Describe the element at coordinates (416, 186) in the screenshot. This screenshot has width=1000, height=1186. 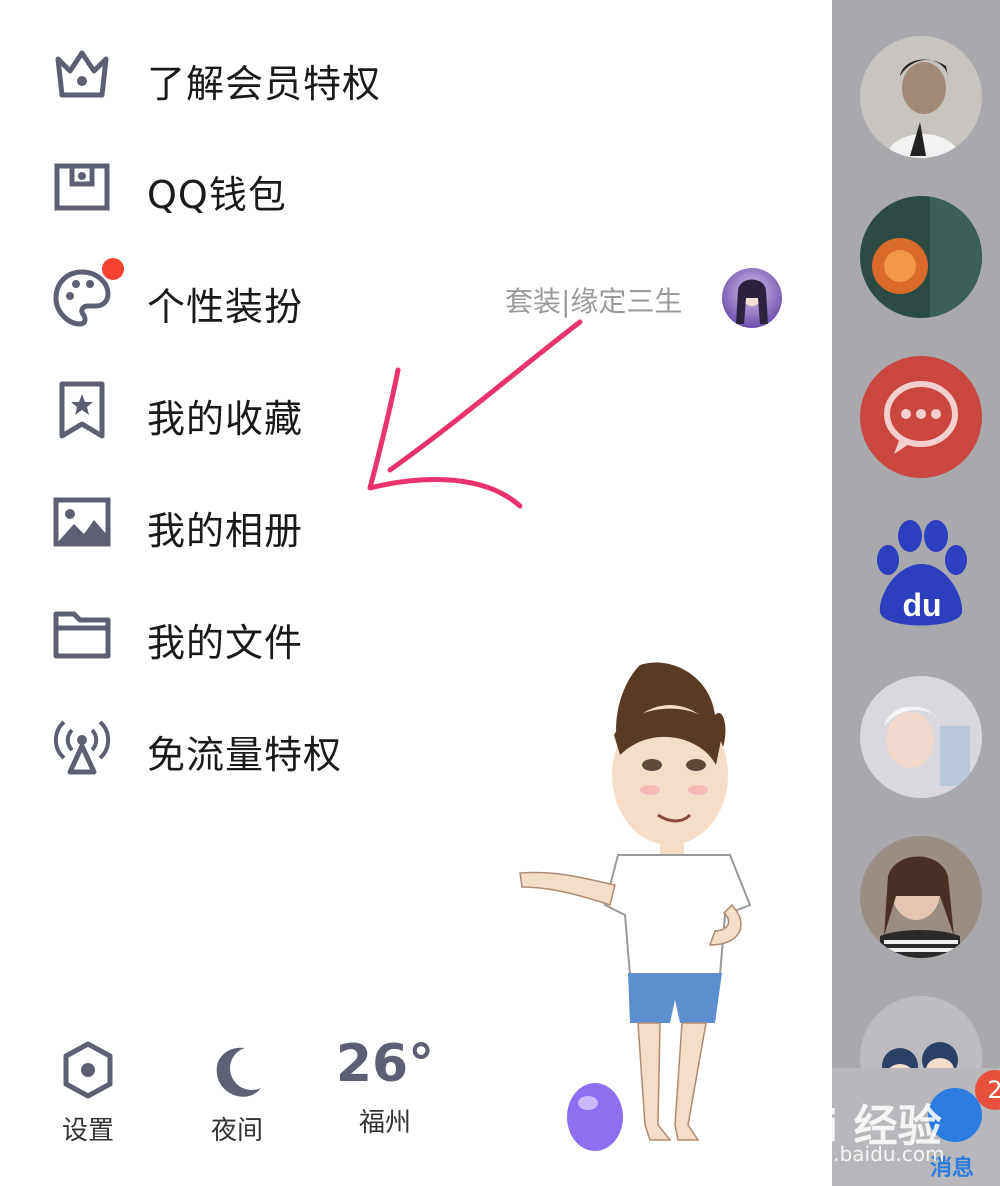
I see `menu-item-wallet: QQ钱包` at that location.